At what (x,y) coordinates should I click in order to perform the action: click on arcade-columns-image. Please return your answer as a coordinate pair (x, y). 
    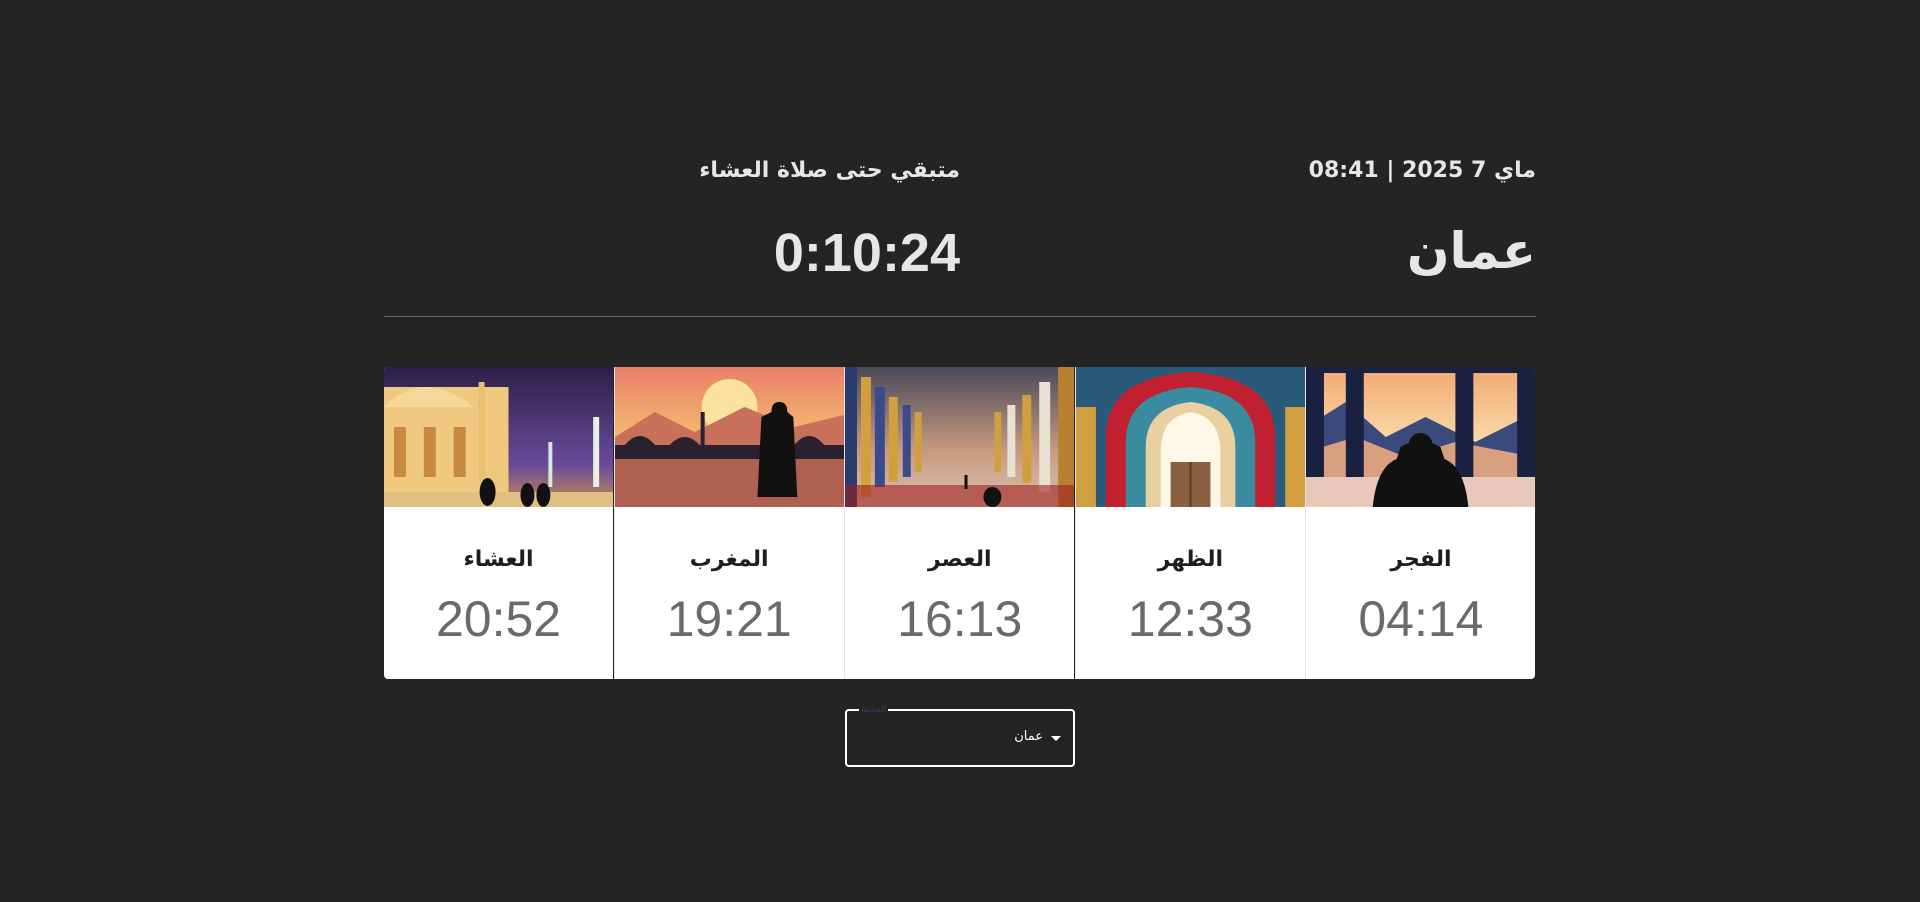
    Looking at the image, I should click on (960, 437).